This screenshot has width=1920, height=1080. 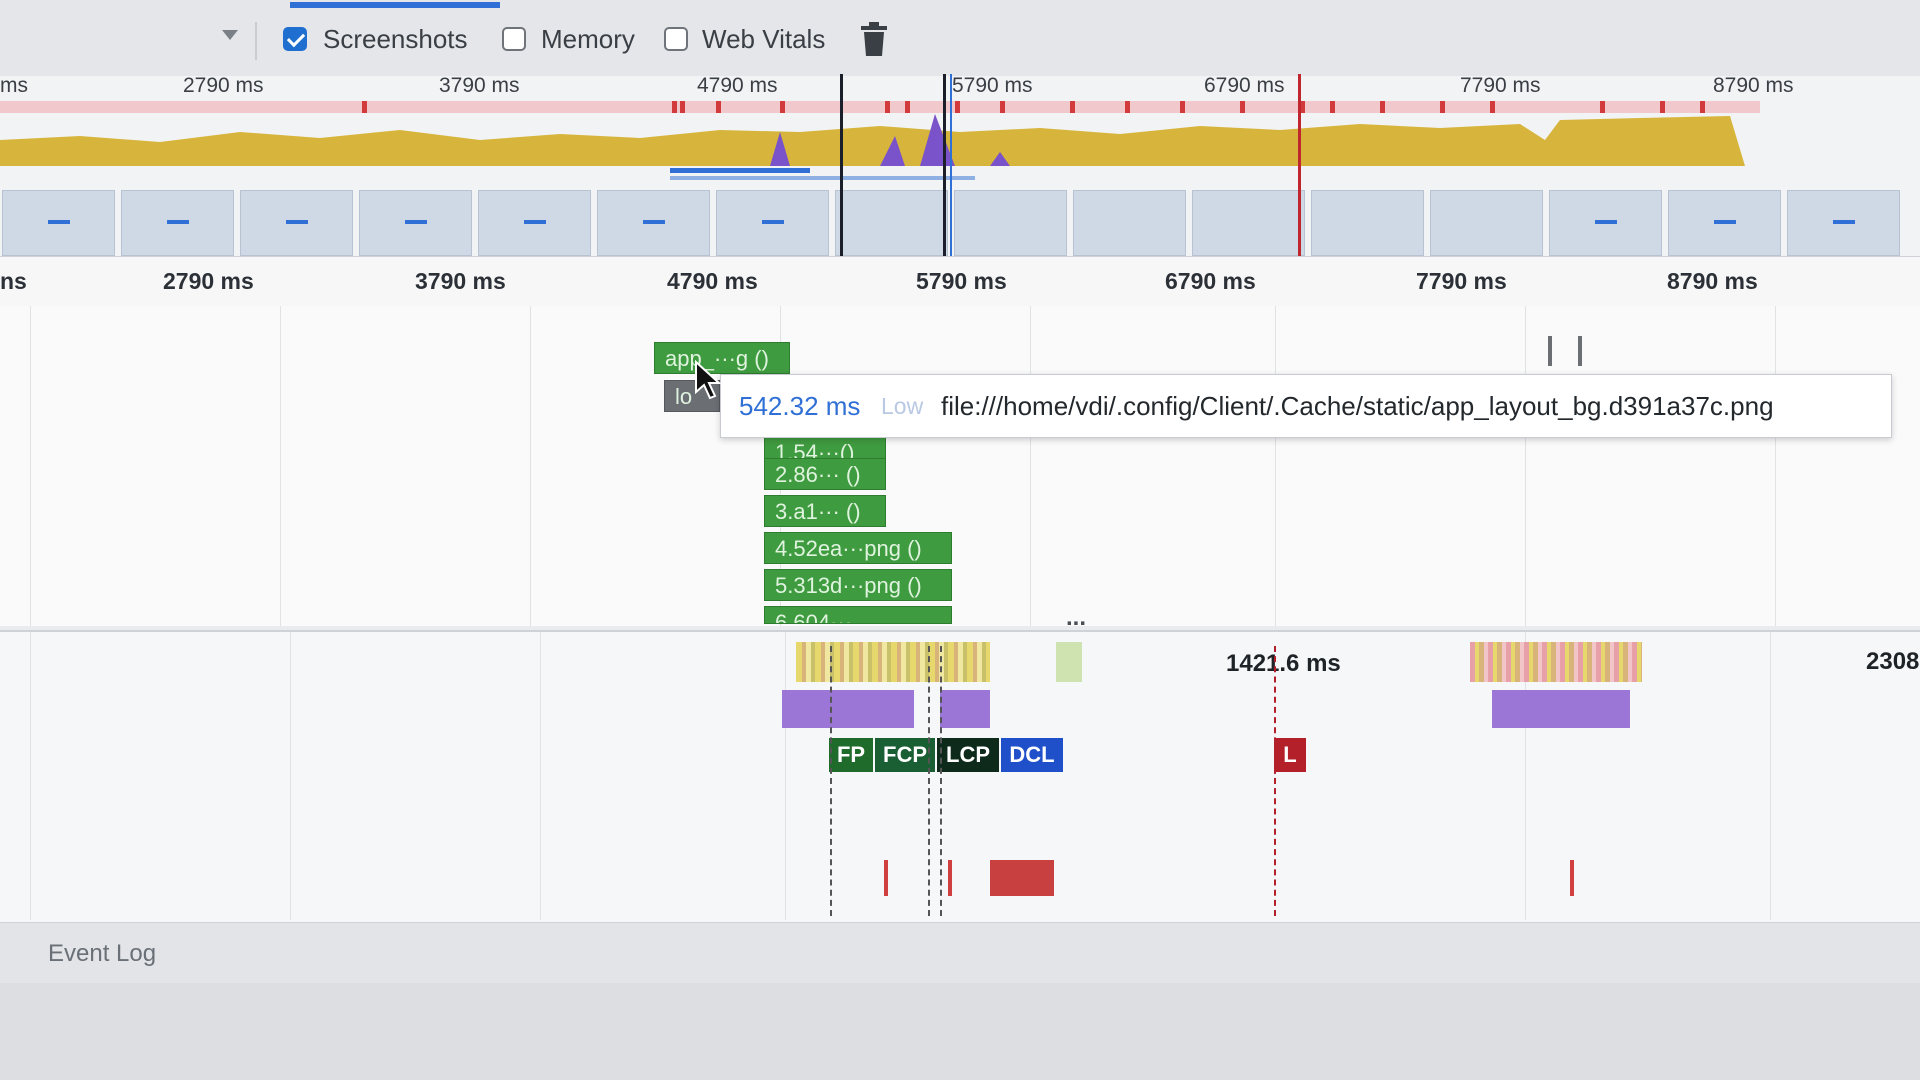 What do you see at coordinates (460, 281) in the screenshot?
I see `ruler-tick: 3790 ms` at bounding box center [460, 281].